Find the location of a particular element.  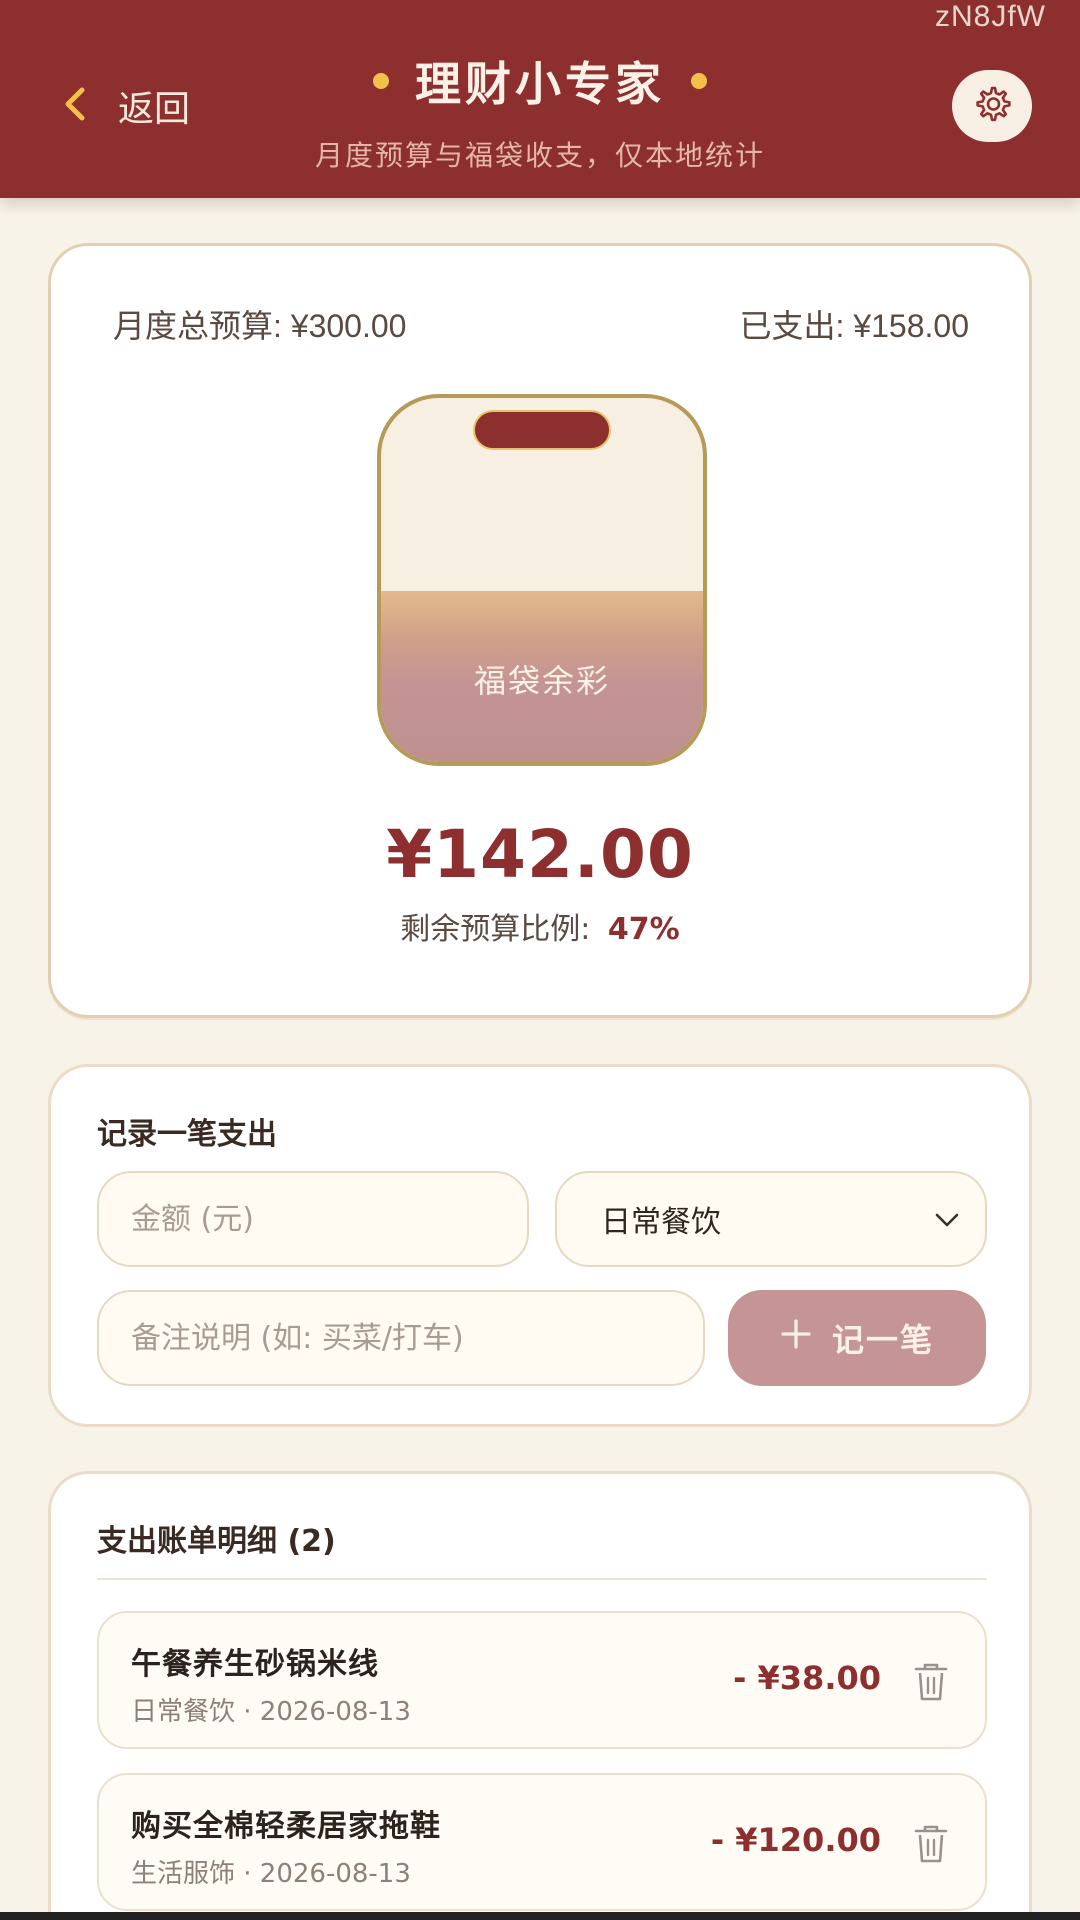

header-title-block: 理财小专家 月度预算与福袋收支，仅本地统计 is located at coordinates (540, 111).